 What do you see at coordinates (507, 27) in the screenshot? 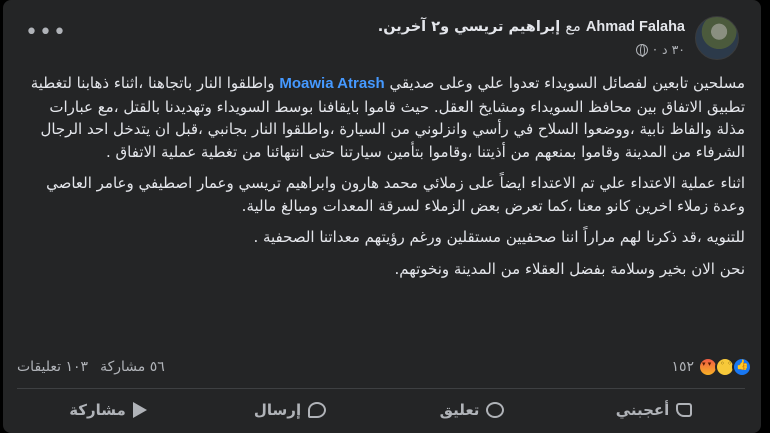
I see `tagged-name: إبراهيم تريسي` at bounding box center [507, 27].